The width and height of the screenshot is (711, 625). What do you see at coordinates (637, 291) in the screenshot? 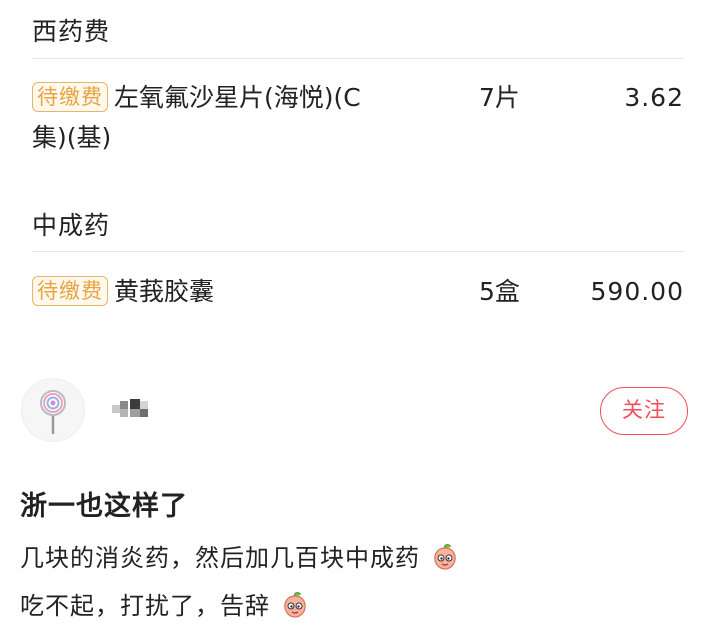
I see `drug-price: 590.00` at bounding box center [637, 291].